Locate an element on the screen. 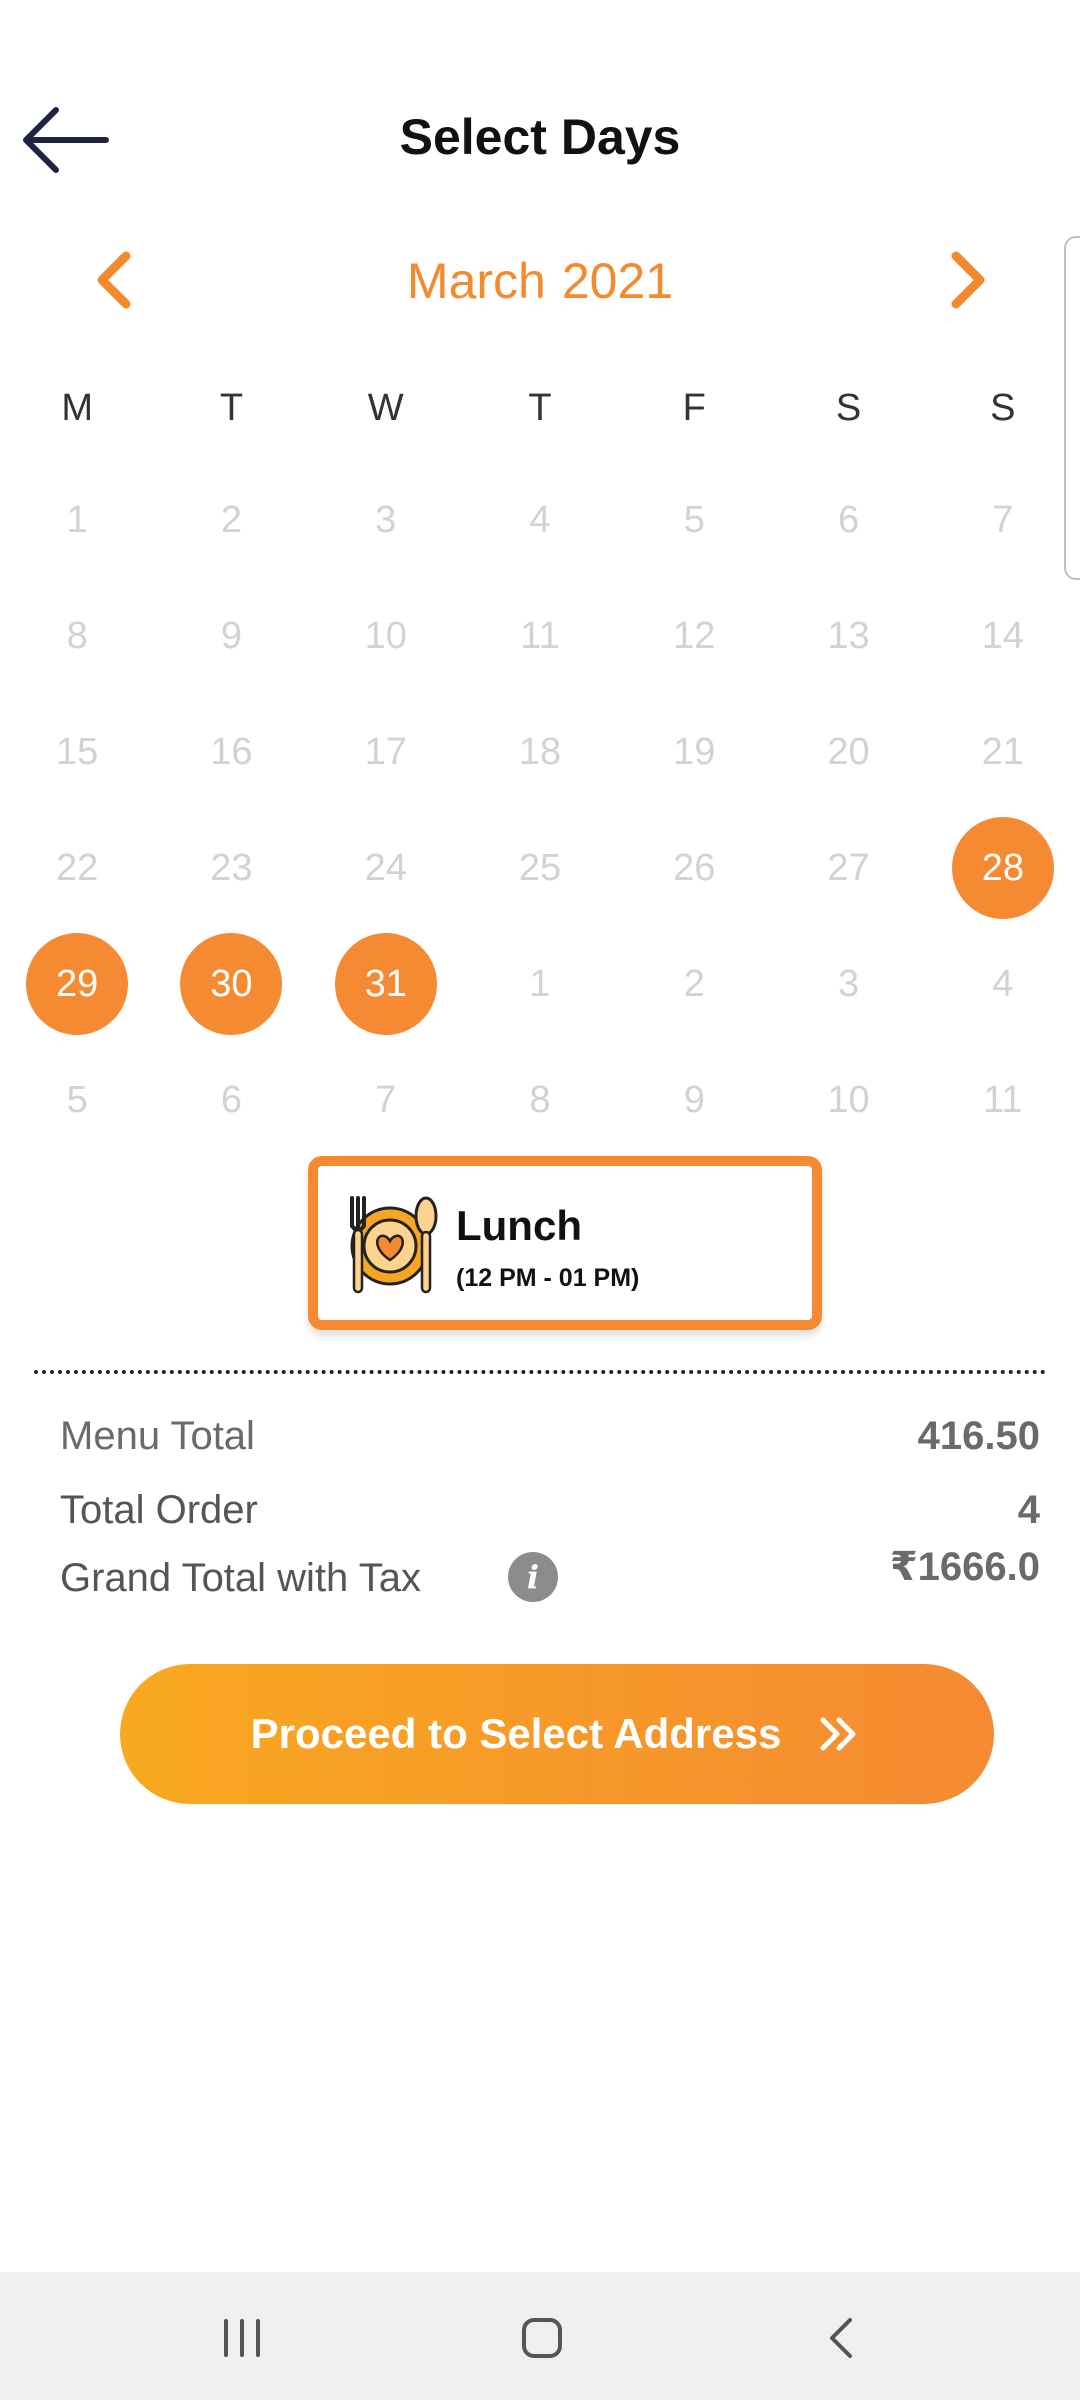  home-icon is located at coordinates (542, 2338).